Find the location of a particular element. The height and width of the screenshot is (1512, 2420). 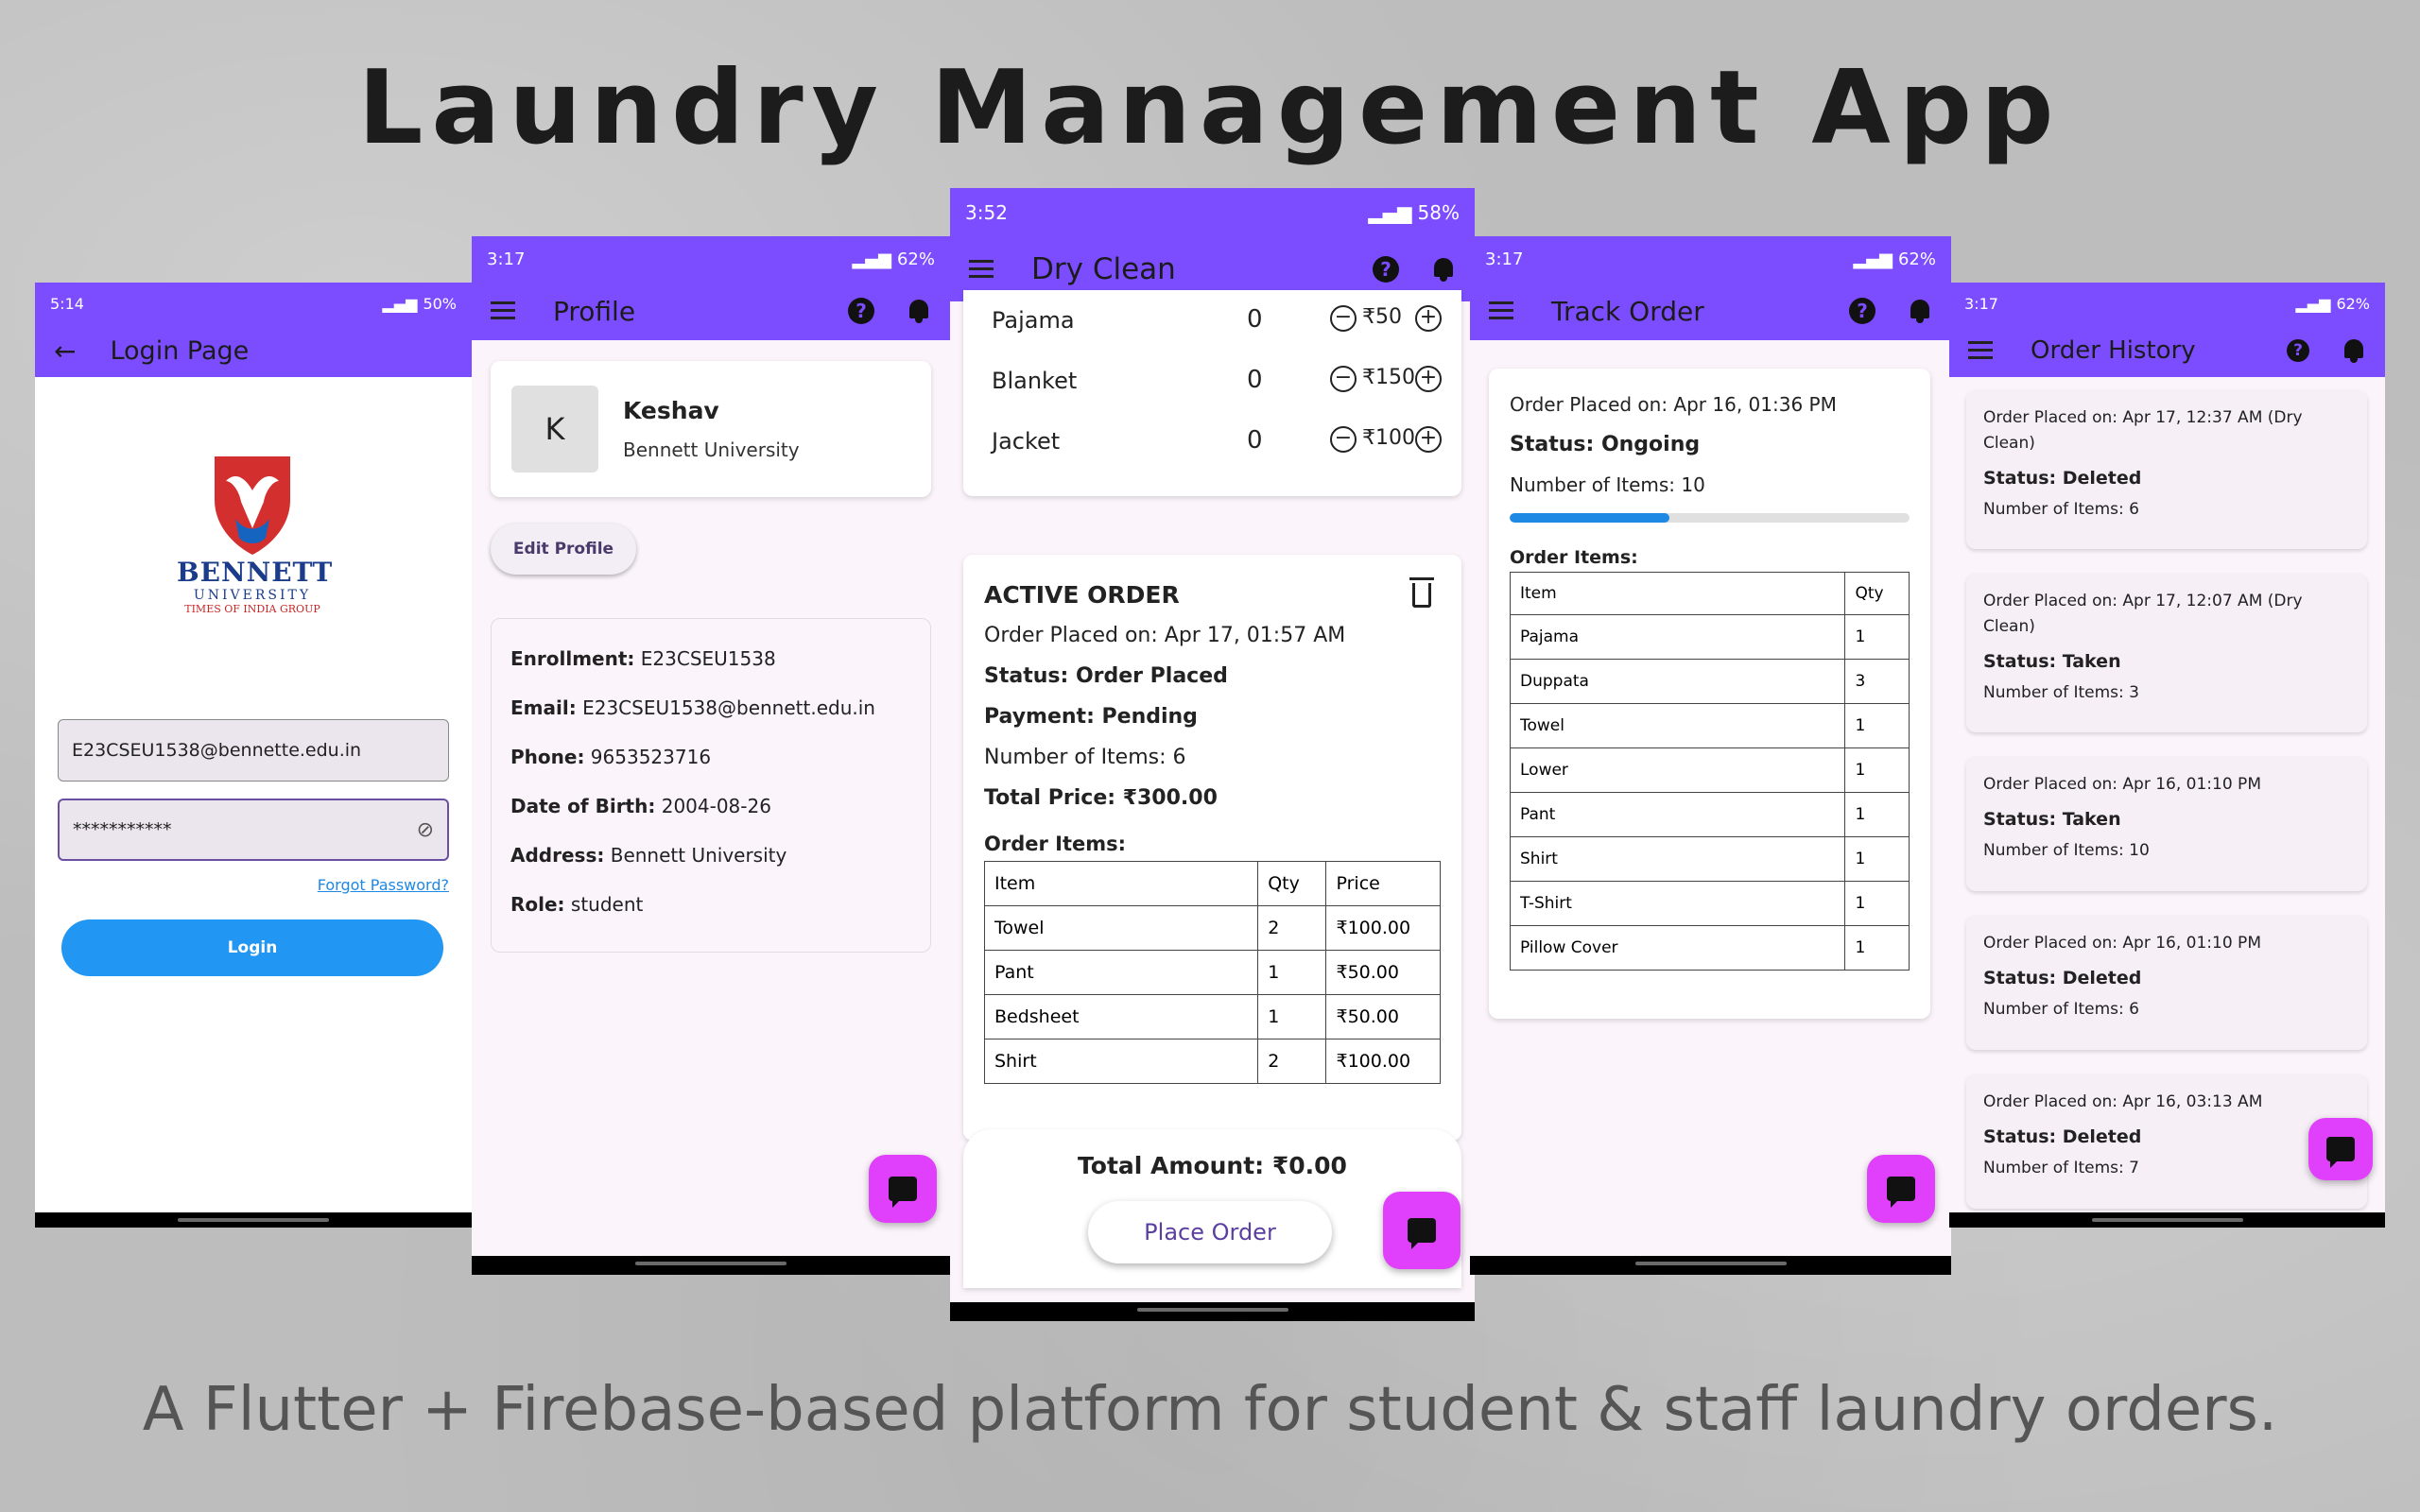

forgot-password-link: Forgot Password? is located at coordinates (383, 885).